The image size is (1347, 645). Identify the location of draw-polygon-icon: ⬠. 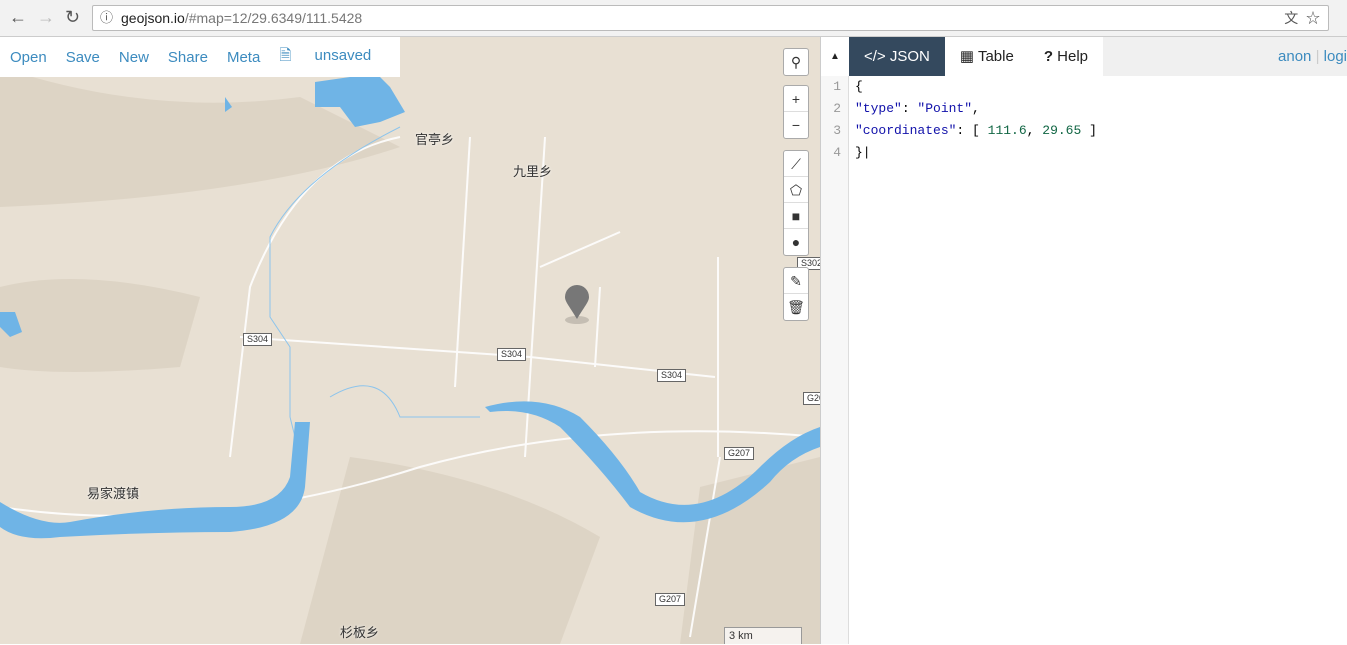
(796, 190).